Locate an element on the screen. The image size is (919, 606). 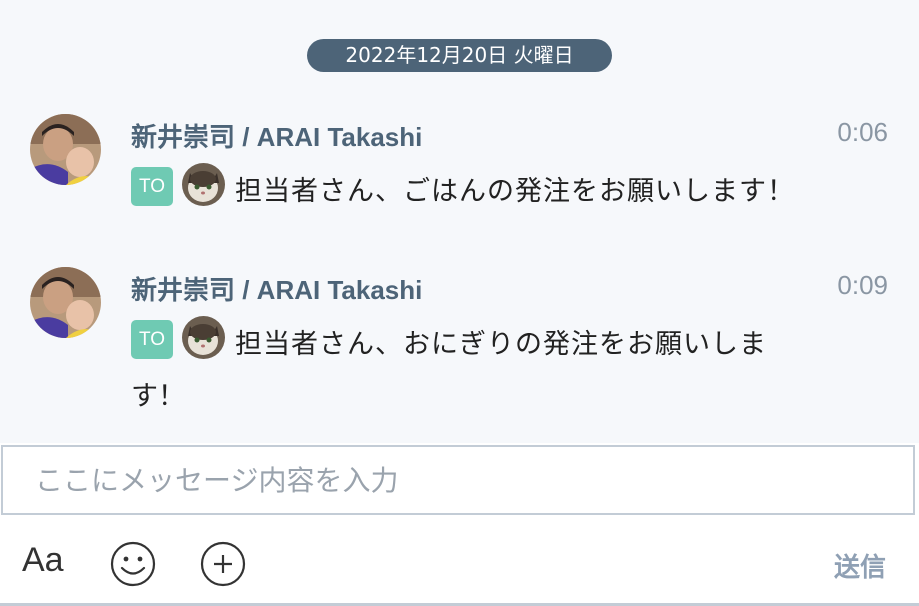
smiley-icon is located at coordinates (133, 566).